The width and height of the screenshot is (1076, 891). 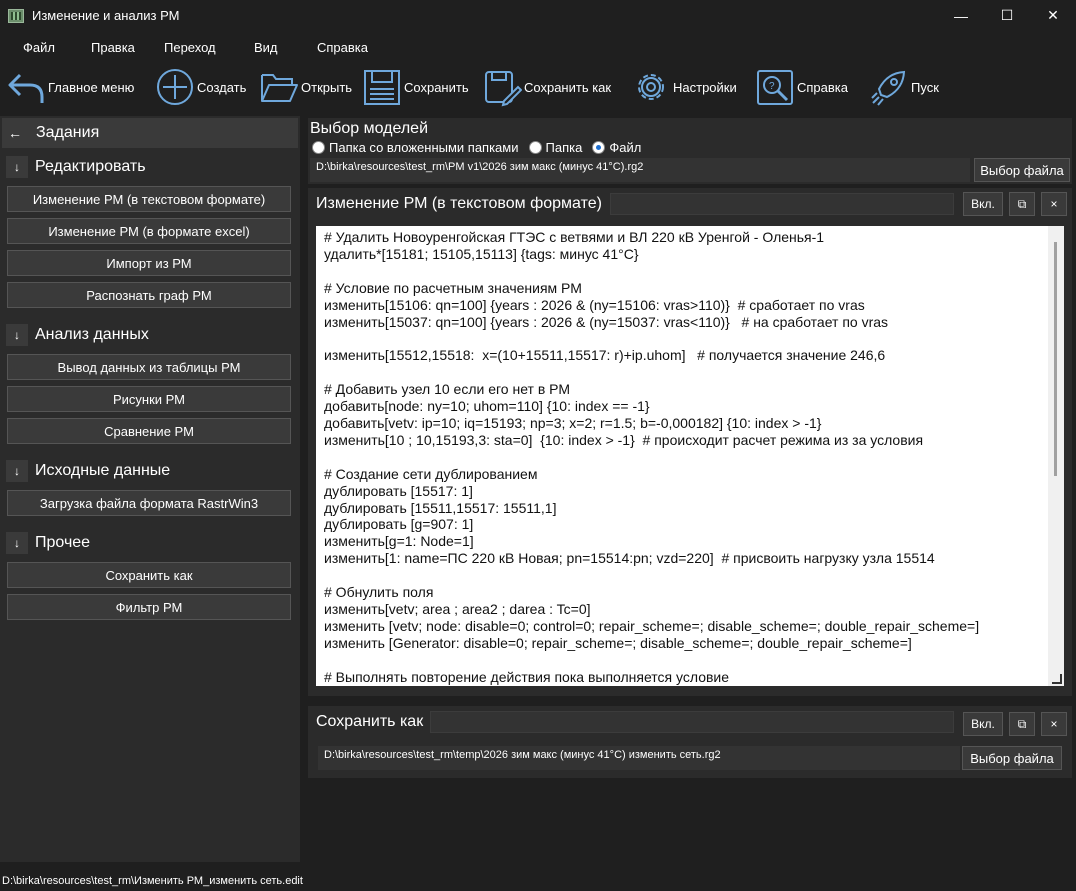 I want to click on model-select-title: Выбор моделей, so click(x=369, y=128).